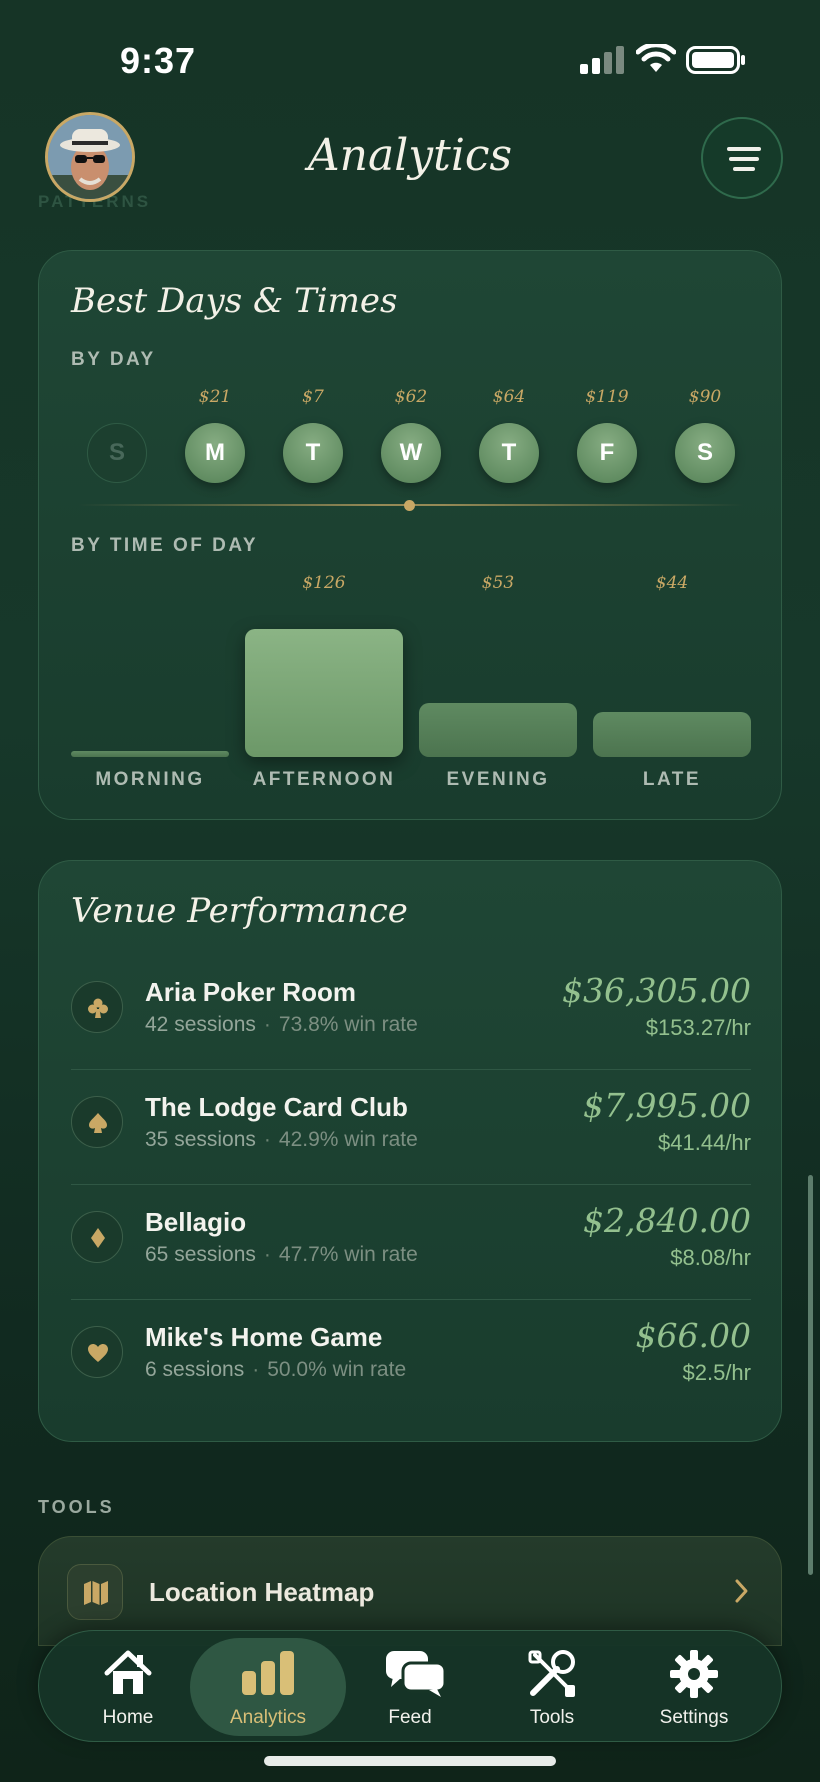  What do you see at coordinates (324, 779) in the screenshot?
I see `bar-label-afternoon: AFTERNOON` at bounding box center [324, 779].